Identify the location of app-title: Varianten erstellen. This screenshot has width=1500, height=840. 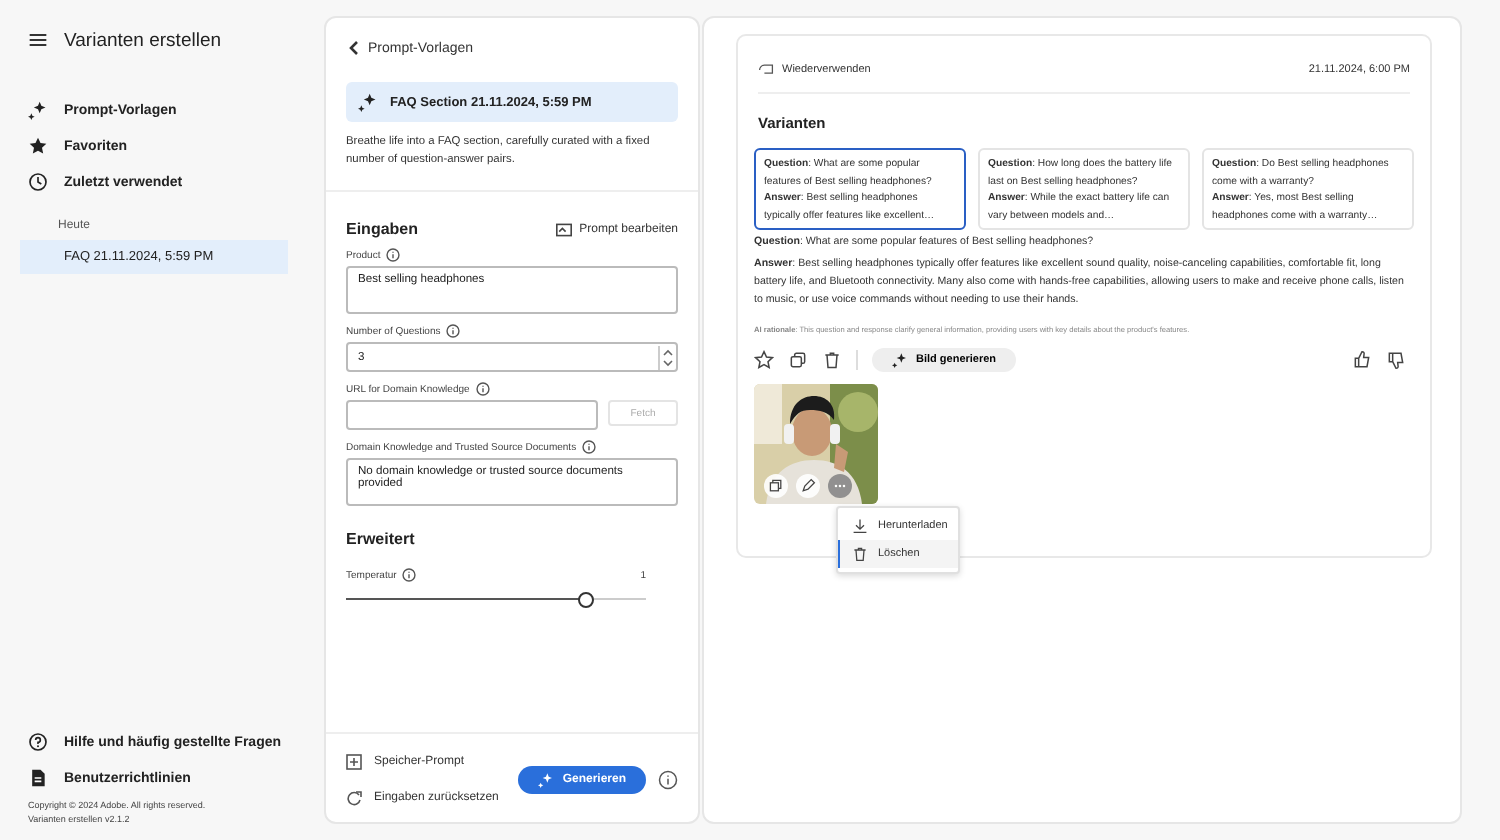
(143, 40).